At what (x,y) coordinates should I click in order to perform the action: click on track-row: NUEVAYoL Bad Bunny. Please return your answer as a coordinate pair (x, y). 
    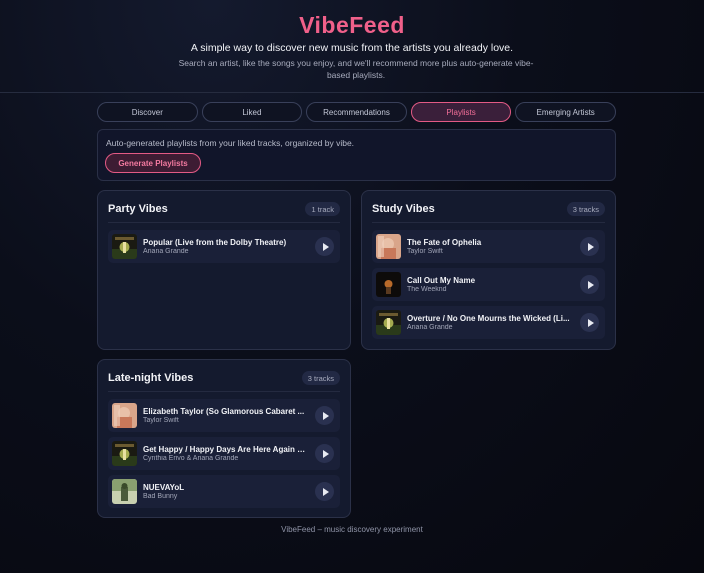
    Looking at the image, I should click on (224, 491).